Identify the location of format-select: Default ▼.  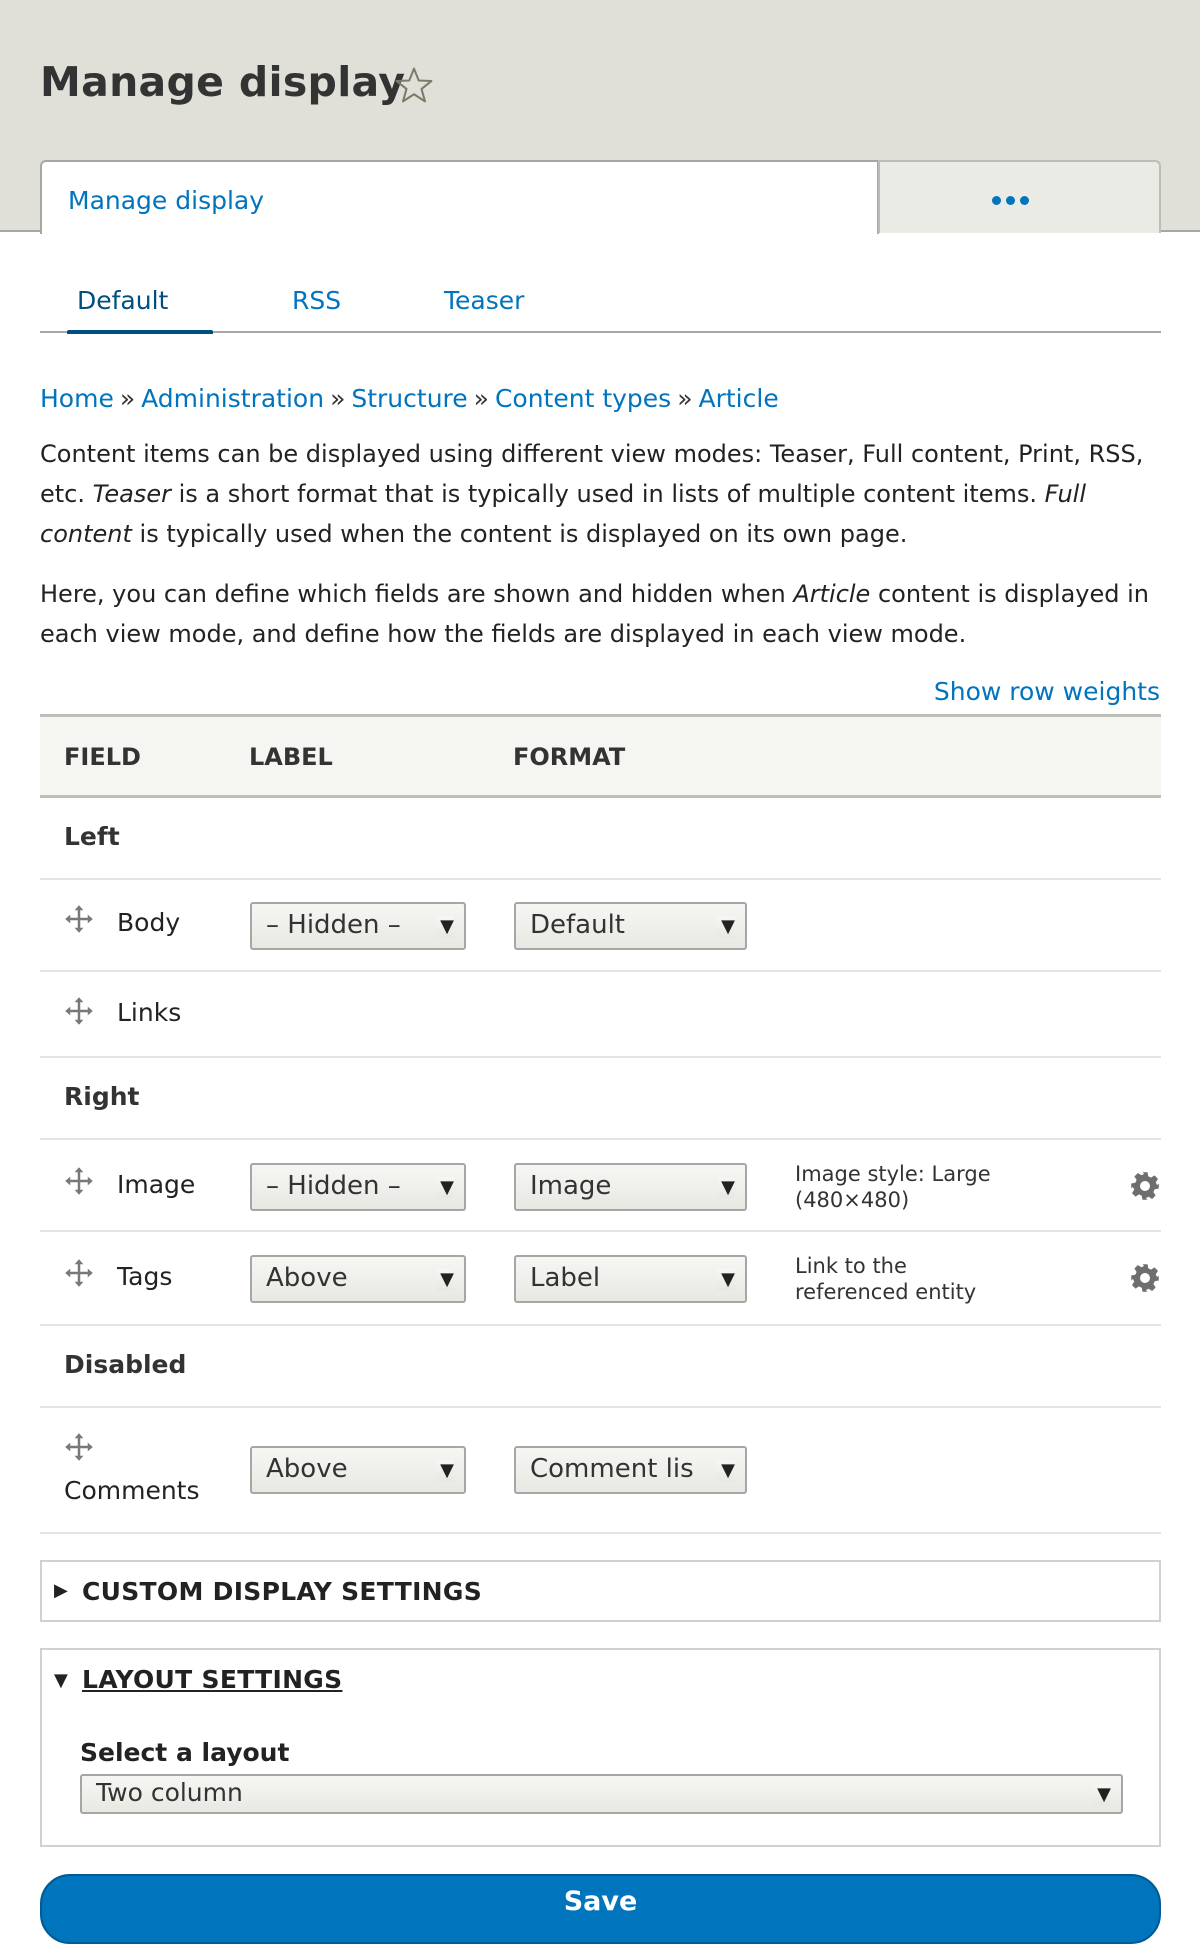
(630, 926).